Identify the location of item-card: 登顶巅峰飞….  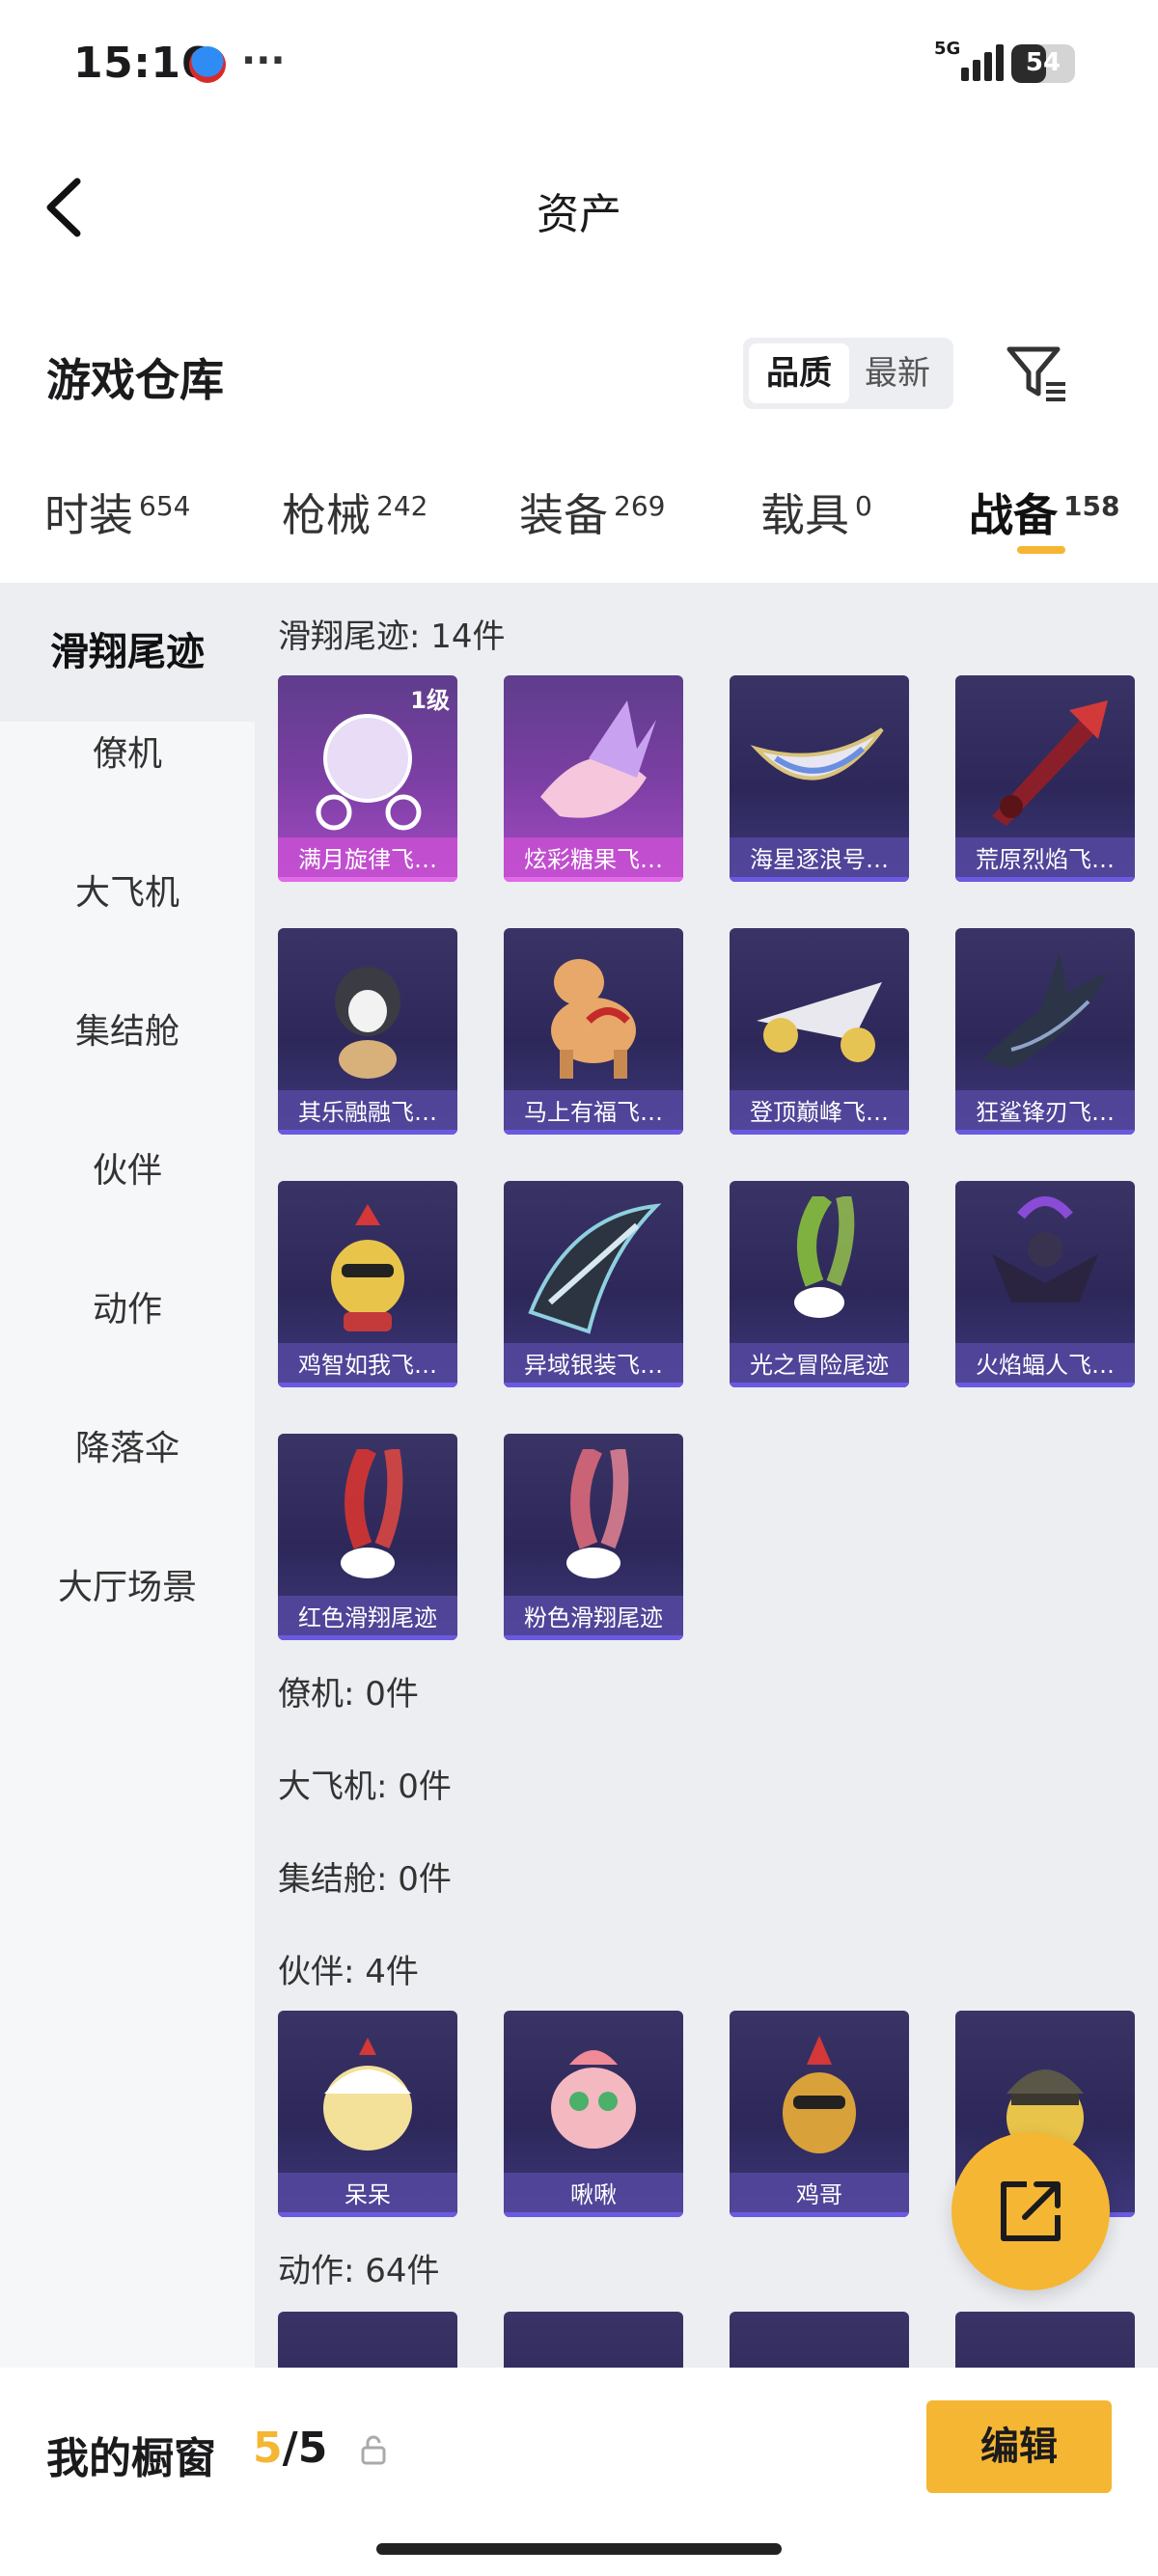
(819, 1031).